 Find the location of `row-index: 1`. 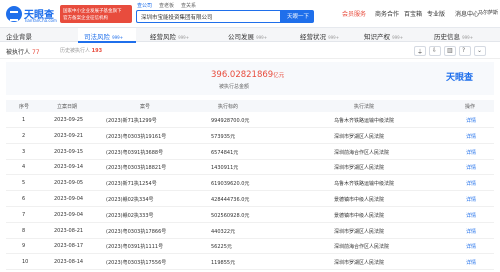

row-index: 1 is located at coordinates (24, 120).